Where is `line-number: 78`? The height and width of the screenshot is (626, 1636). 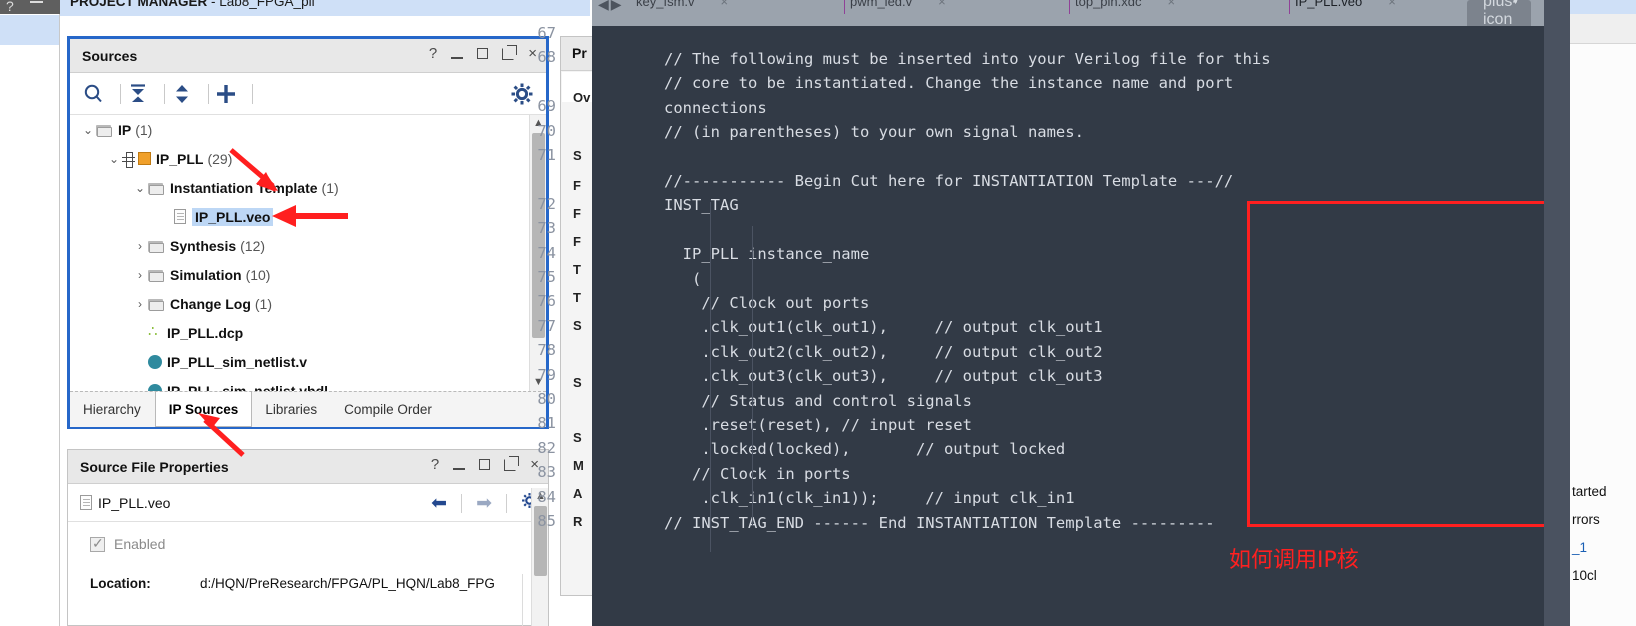 line-number: 78 is located at coordinates (546, 350).